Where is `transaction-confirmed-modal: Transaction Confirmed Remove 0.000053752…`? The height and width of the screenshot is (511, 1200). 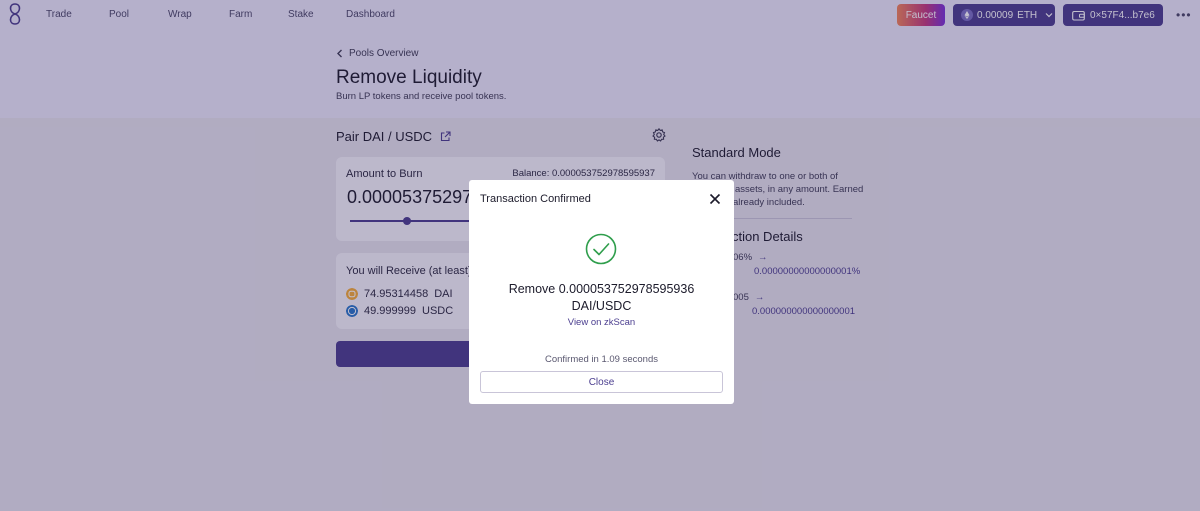
transaction-confirmed-modal: Transaction Confirmed Remove 0.000053752… is located at coordinates (601, 292).